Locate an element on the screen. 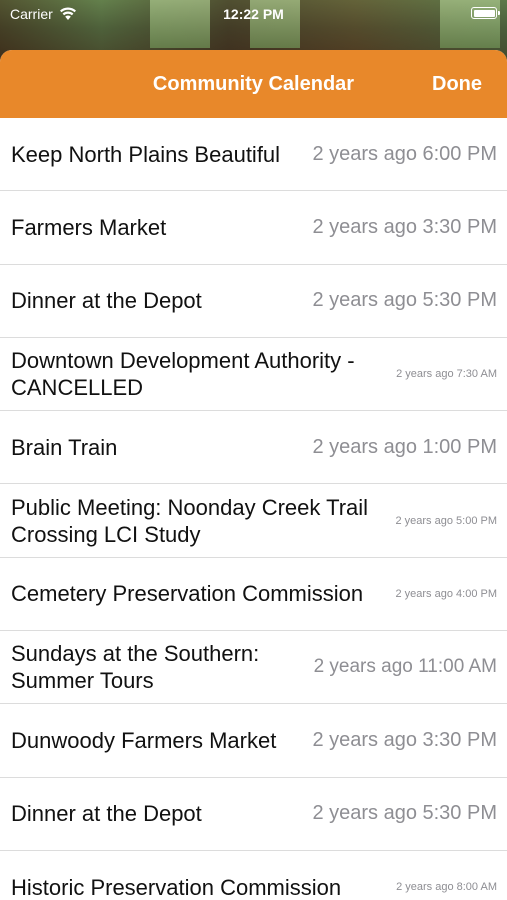 The height and width of the screenshot is (900, 507). status-time: 12:22 PM is located at coordinates (253, 14).